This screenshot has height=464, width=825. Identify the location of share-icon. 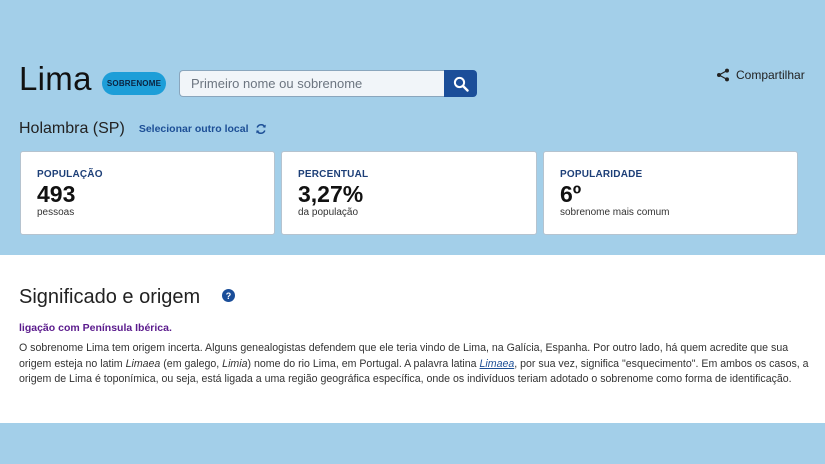
(723, 75).